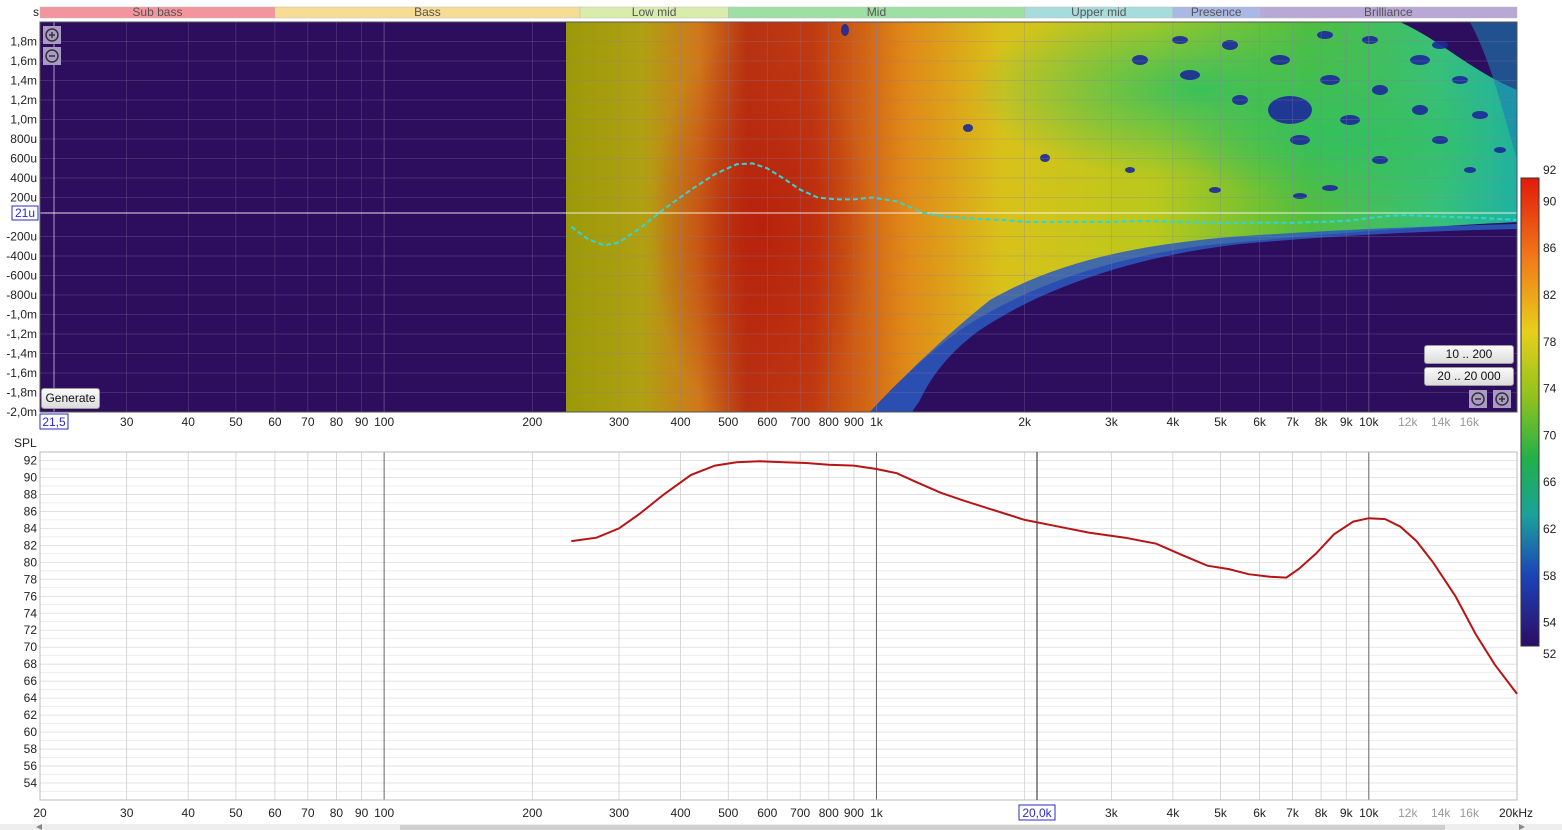 Image resolution: width=1562 pixels, height=830 pixels. Describe the element at coordinates (1037, 813) in the screenshot. I see `spl-cursor-x-label: 20,0k` at that location.